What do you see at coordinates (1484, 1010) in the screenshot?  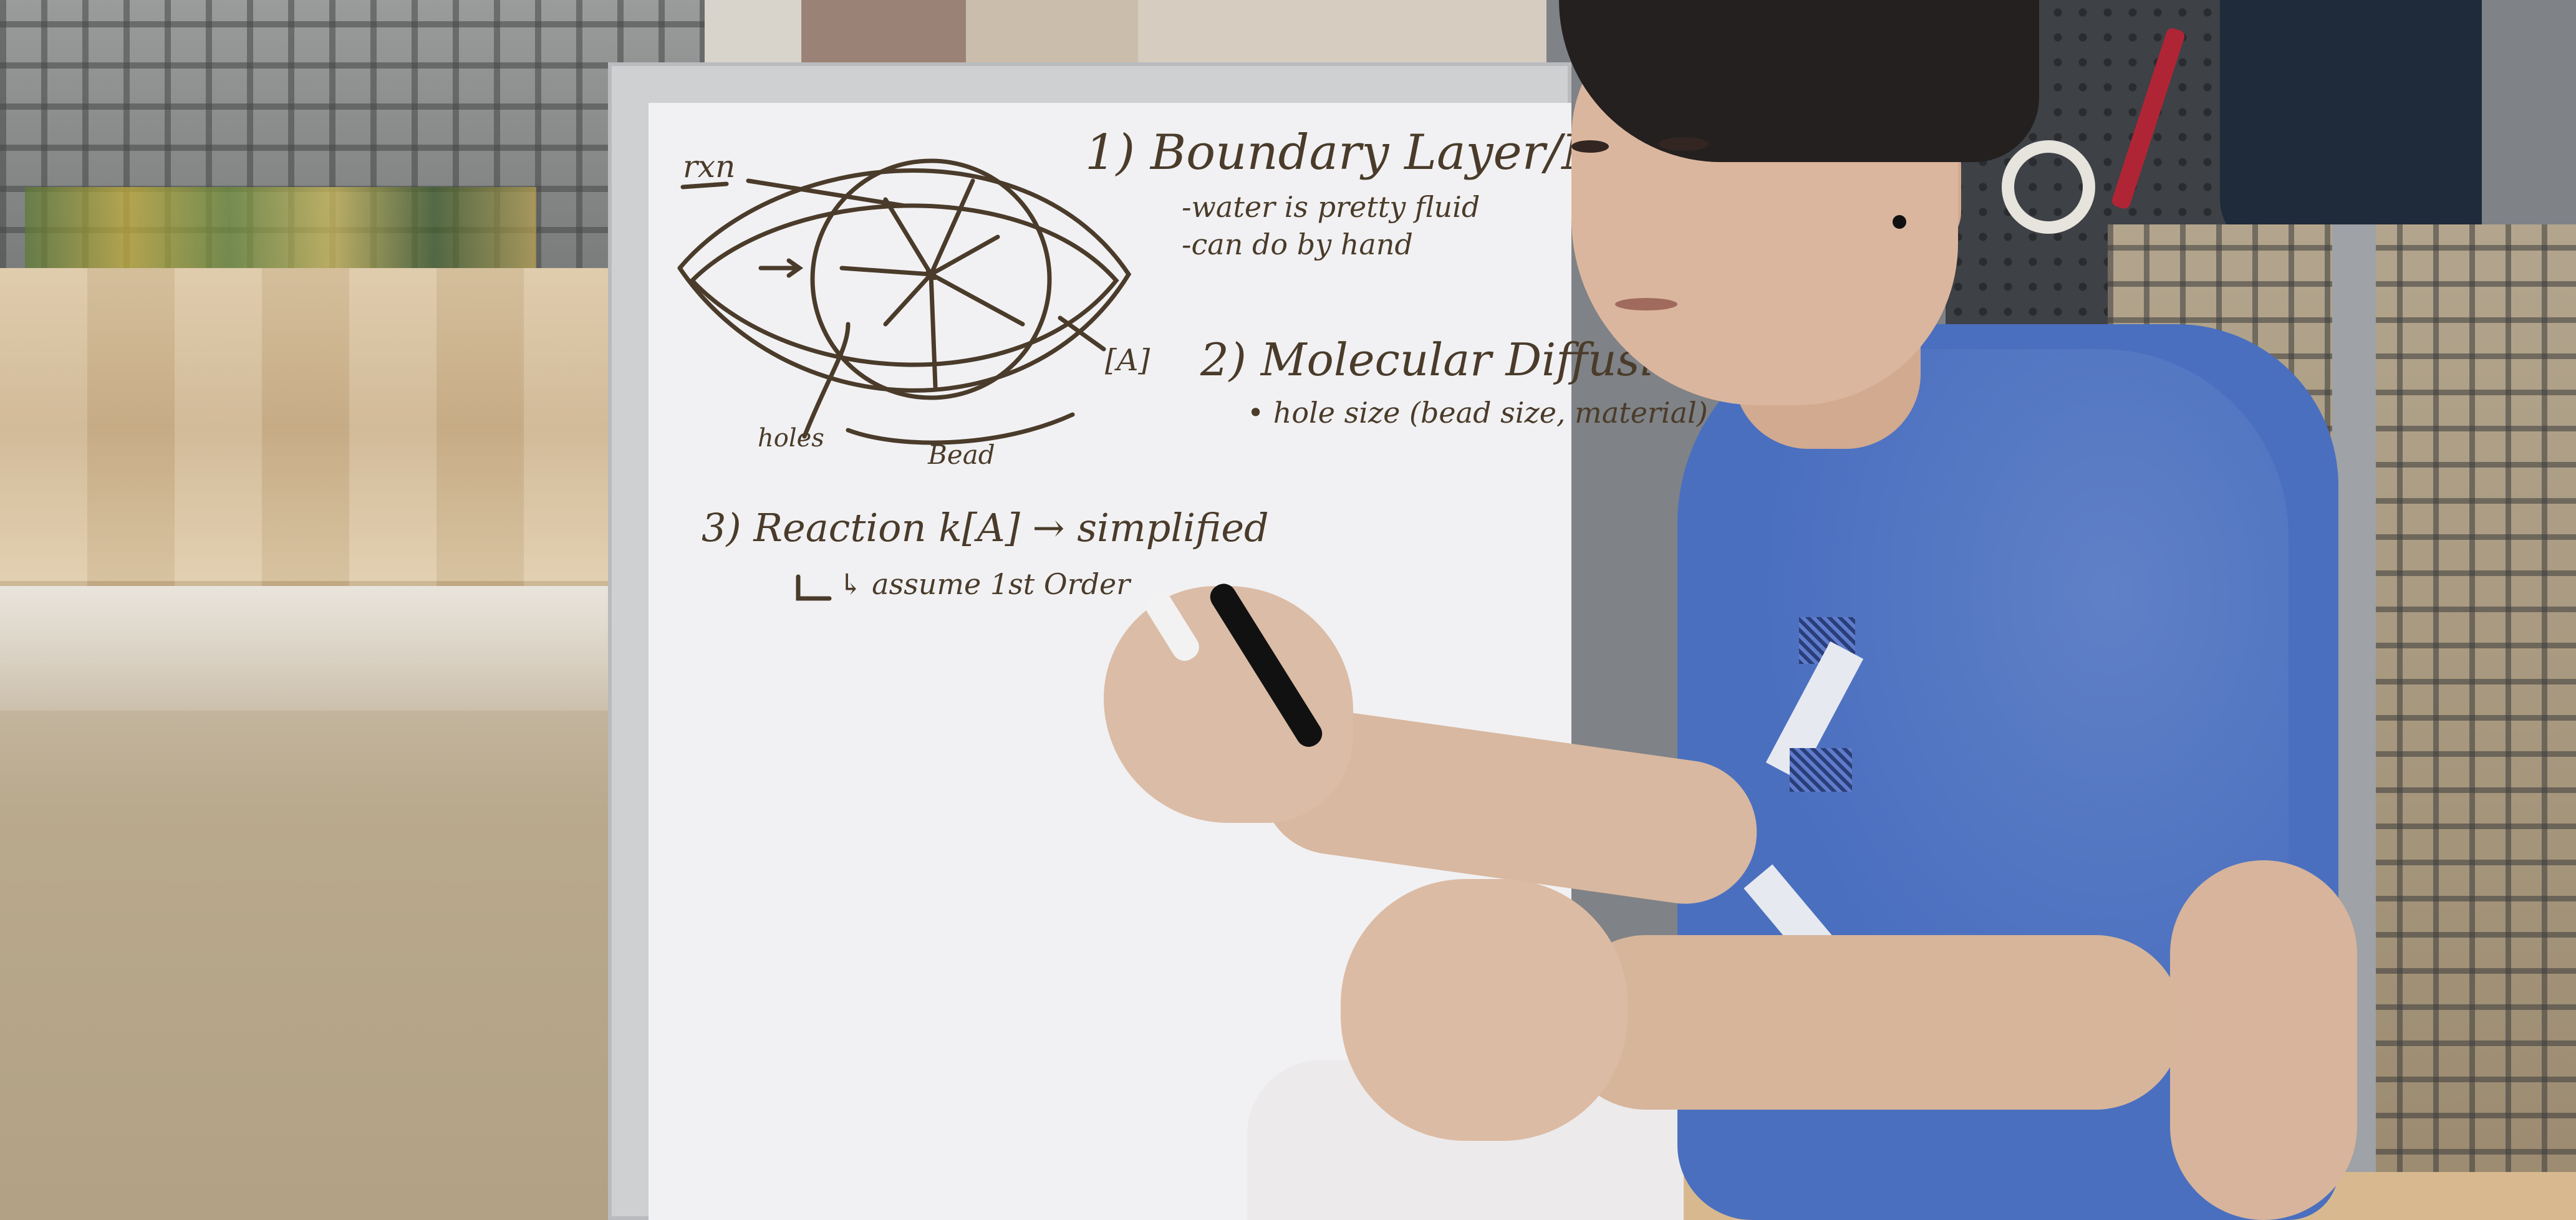 I see `right-hand` at bounding box center [1484, 1010].